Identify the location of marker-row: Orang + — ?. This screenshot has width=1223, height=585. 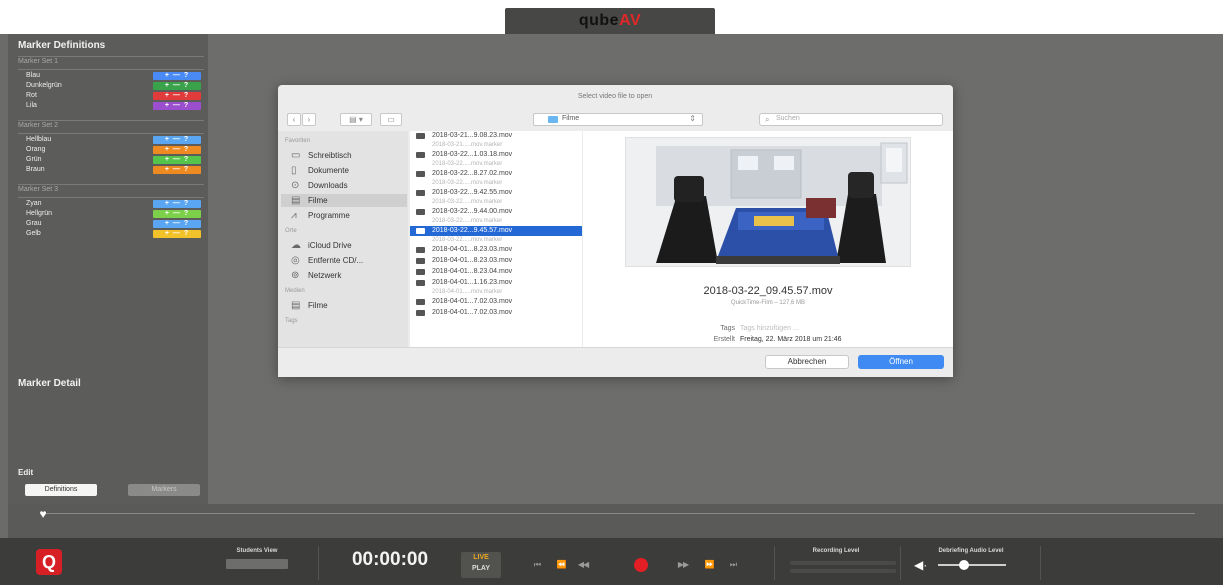
(111, 150).